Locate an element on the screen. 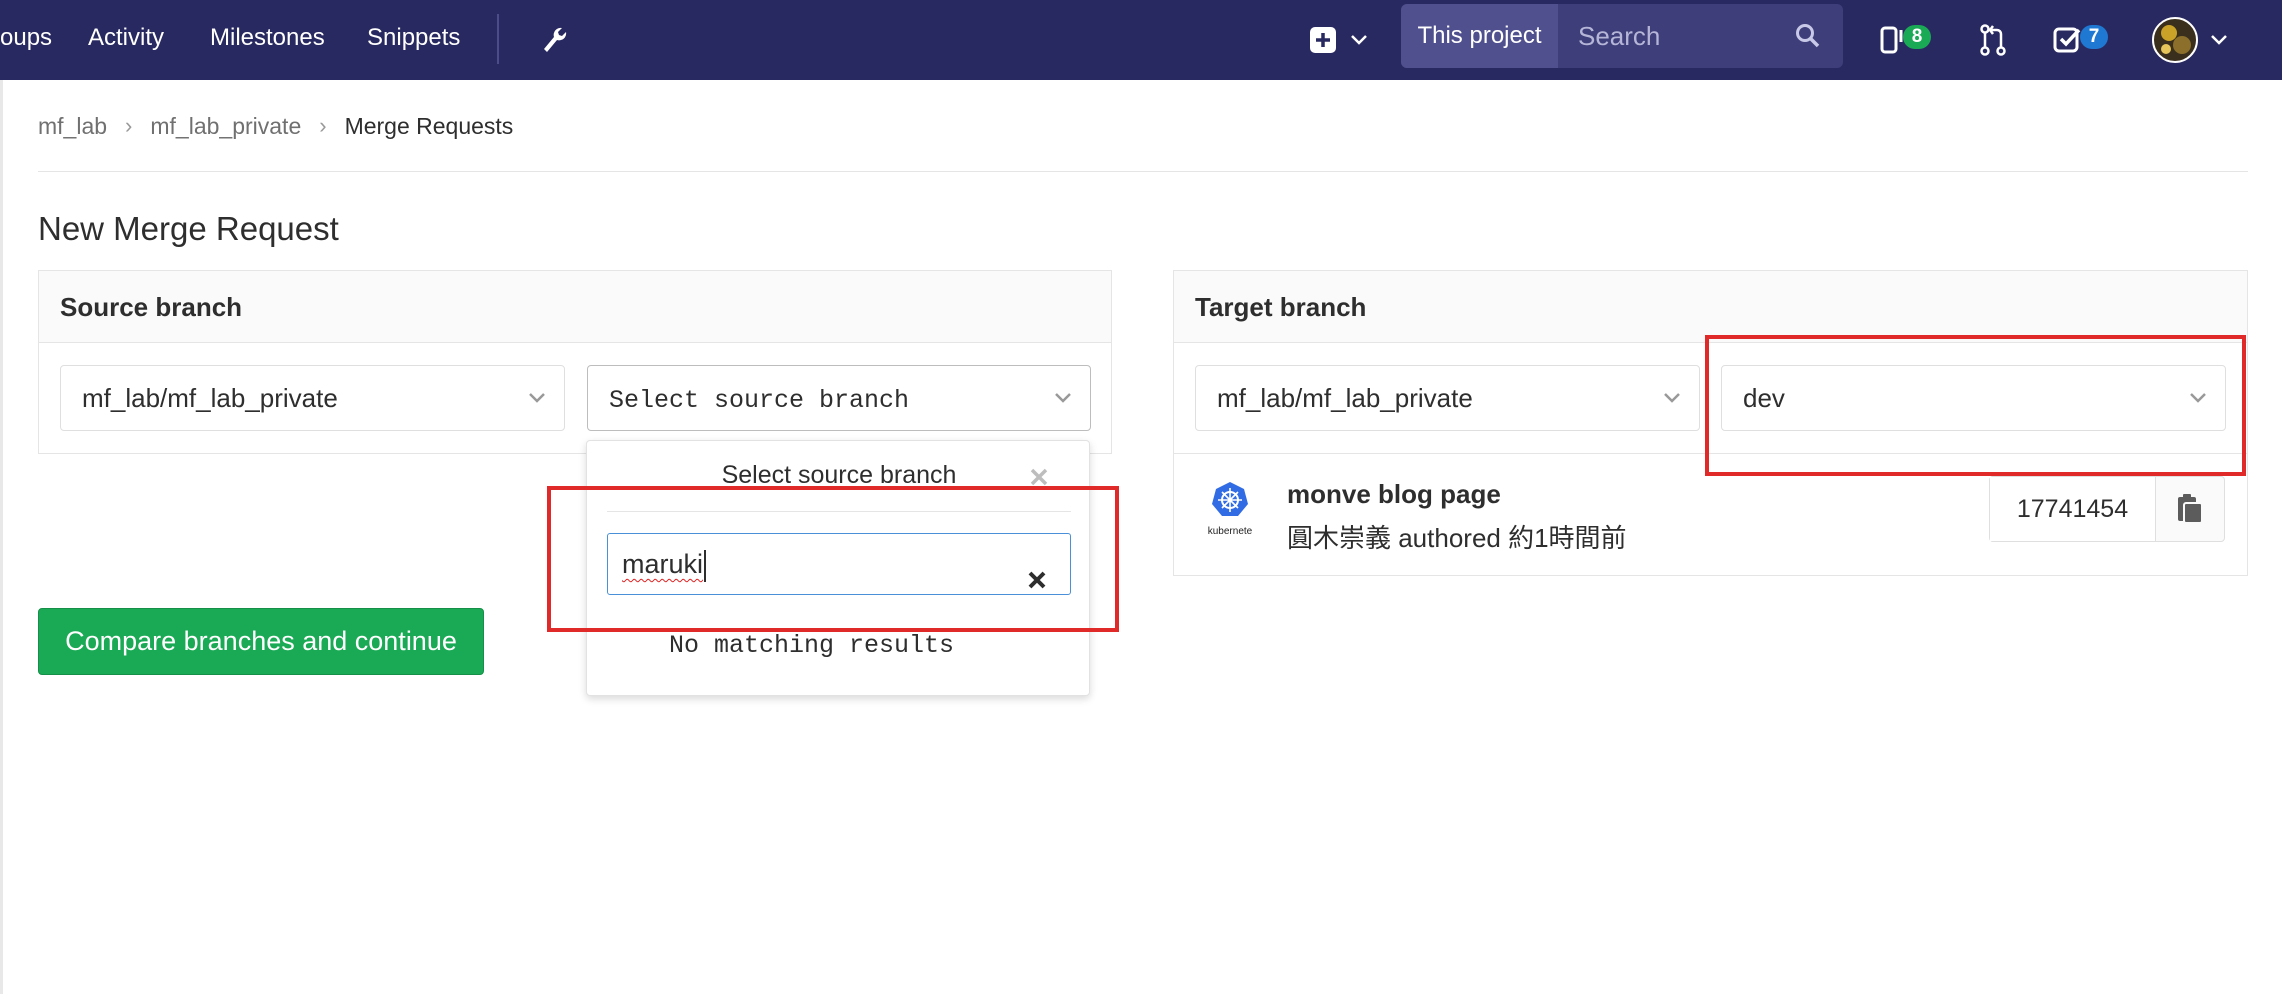 This screenshot has height=994, width=2282. issues-nav-item is located at coordinates (1893, 40).